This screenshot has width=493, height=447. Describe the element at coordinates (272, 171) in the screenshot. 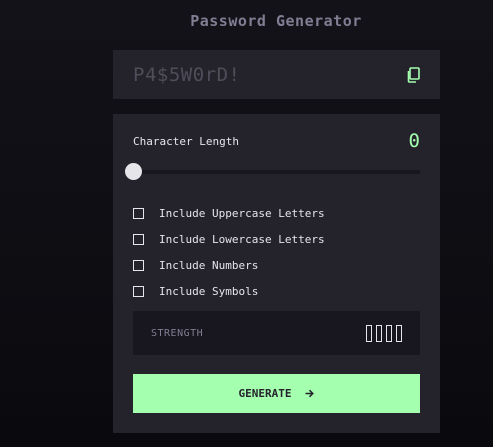

I see `length-slider` at that location.